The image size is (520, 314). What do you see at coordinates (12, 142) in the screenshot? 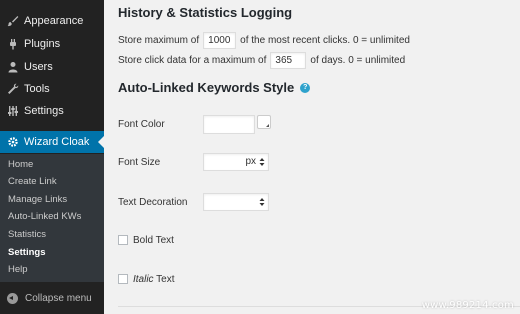
I see `gear-icon` at bounding box center [12, 142].